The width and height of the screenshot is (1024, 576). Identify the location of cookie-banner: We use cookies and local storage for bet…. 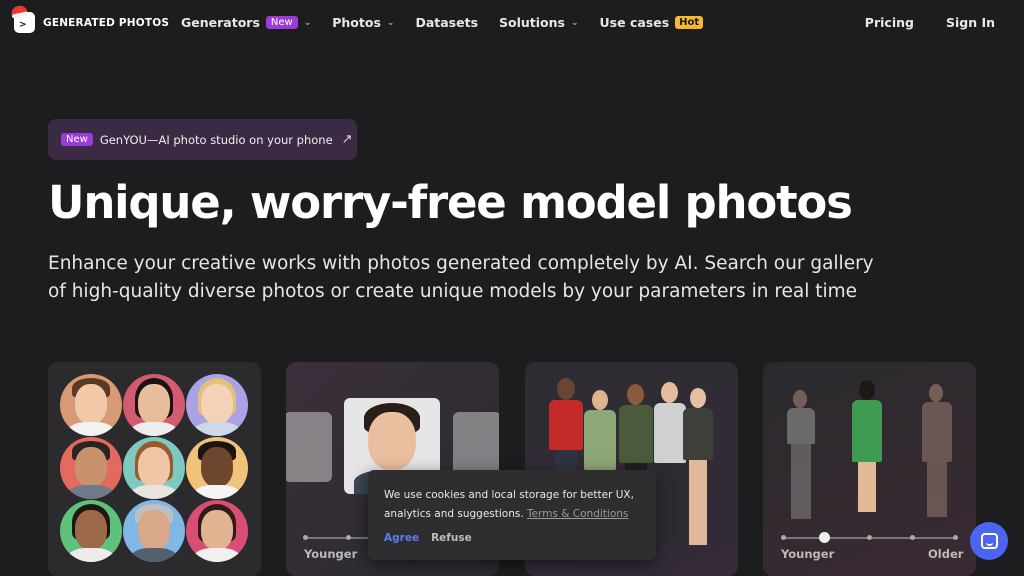
(512, 515).